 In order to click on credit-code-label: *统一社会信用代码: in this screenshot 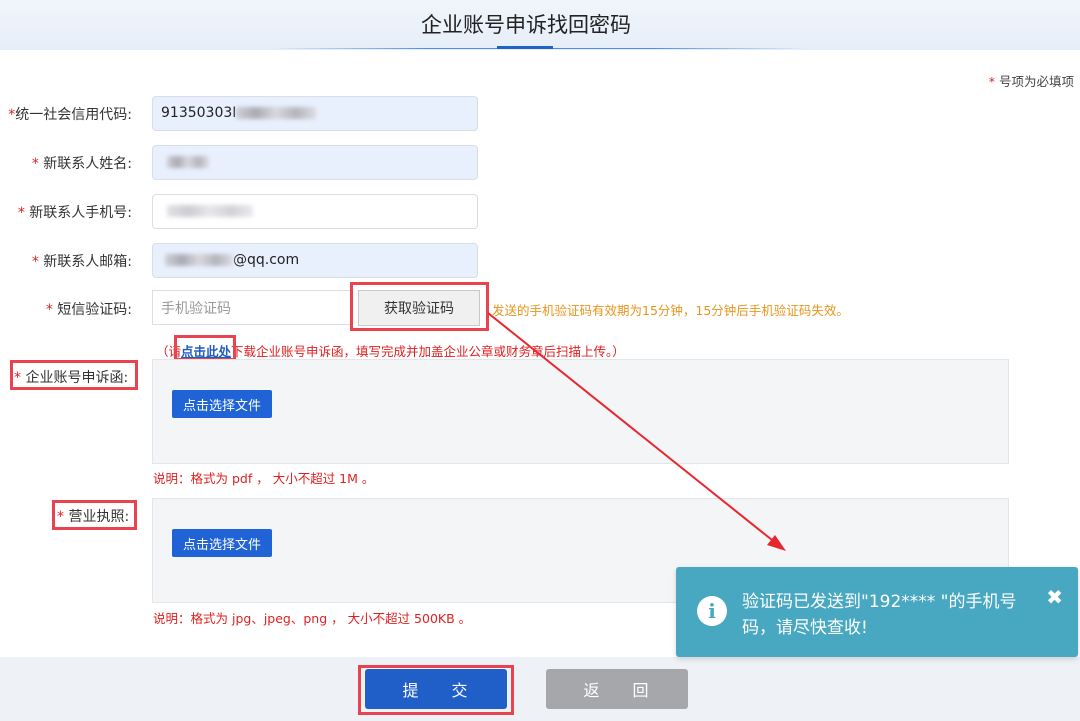, I will do `click(70, 115)`.